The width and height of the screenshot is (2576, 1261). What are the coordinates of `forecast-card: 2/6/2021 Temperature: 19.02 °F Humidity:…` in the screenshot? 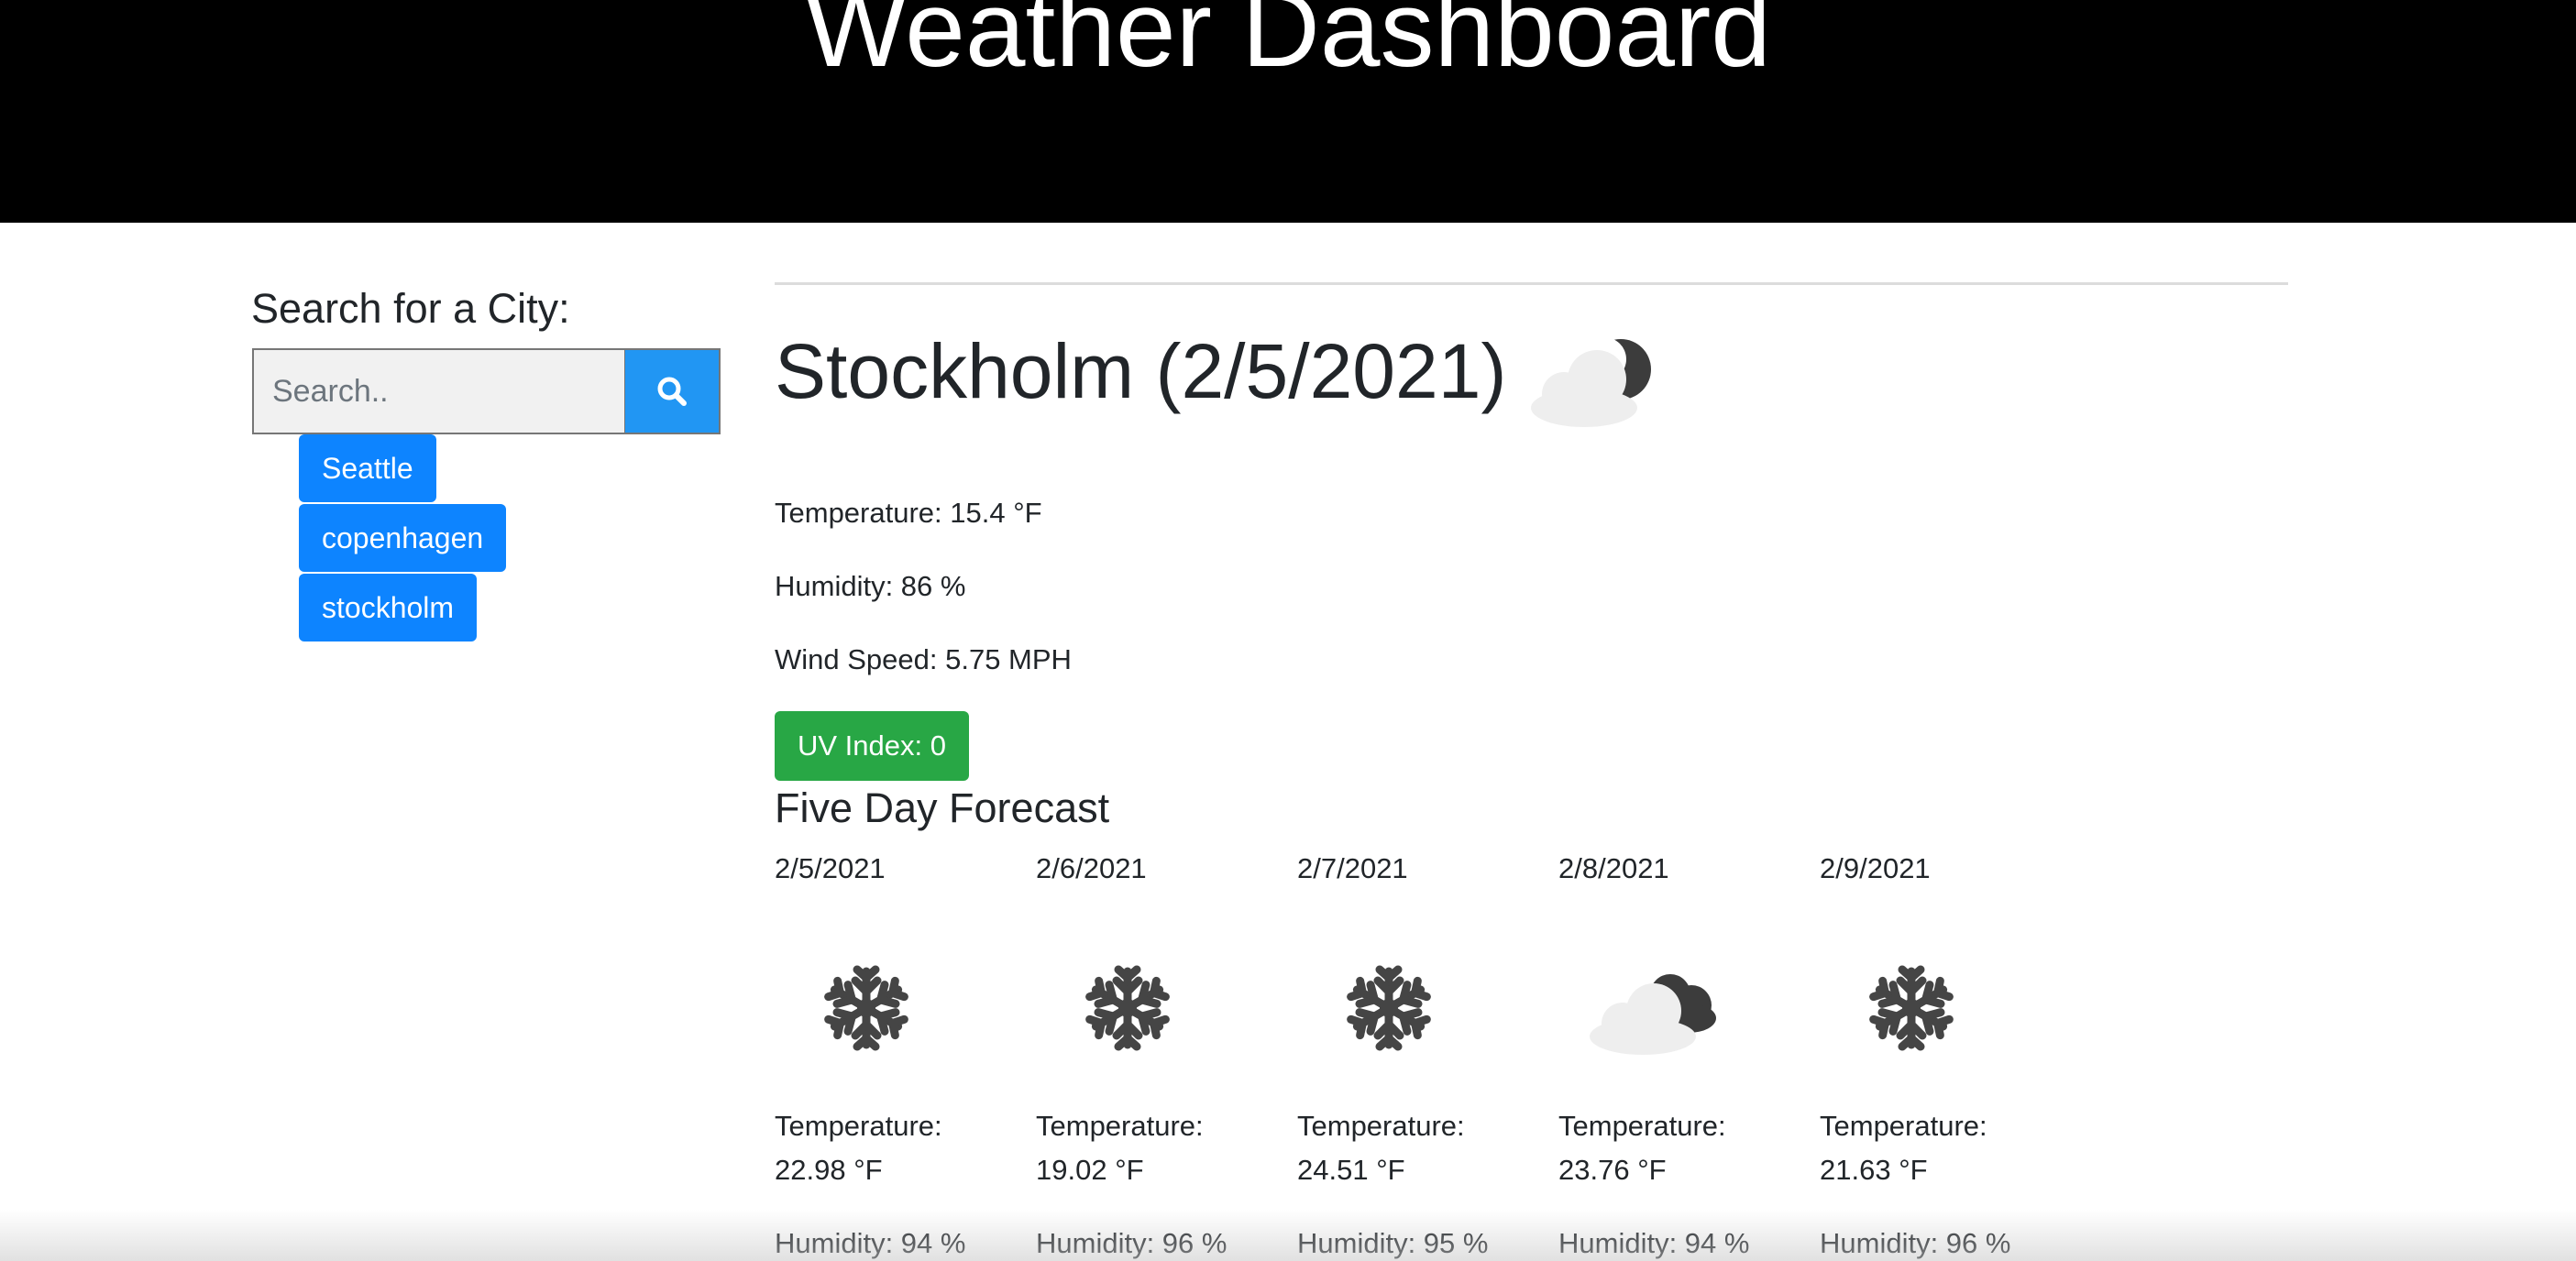 It's located at (1159, 1052).